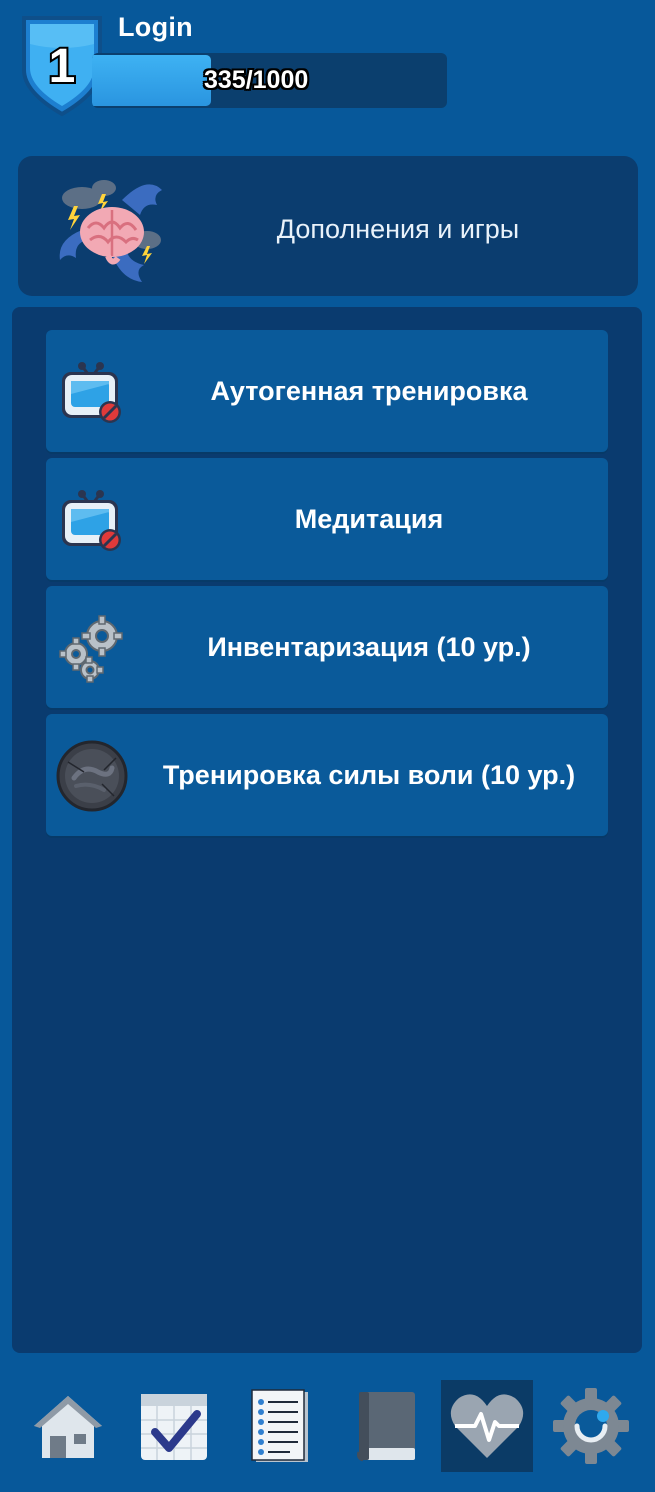 The width and height of the screenshot is (655, 1492). Describe the element at coordinates (398, 229) in the screenshot. I see `addons-title: Дополнения и игры` at that location.